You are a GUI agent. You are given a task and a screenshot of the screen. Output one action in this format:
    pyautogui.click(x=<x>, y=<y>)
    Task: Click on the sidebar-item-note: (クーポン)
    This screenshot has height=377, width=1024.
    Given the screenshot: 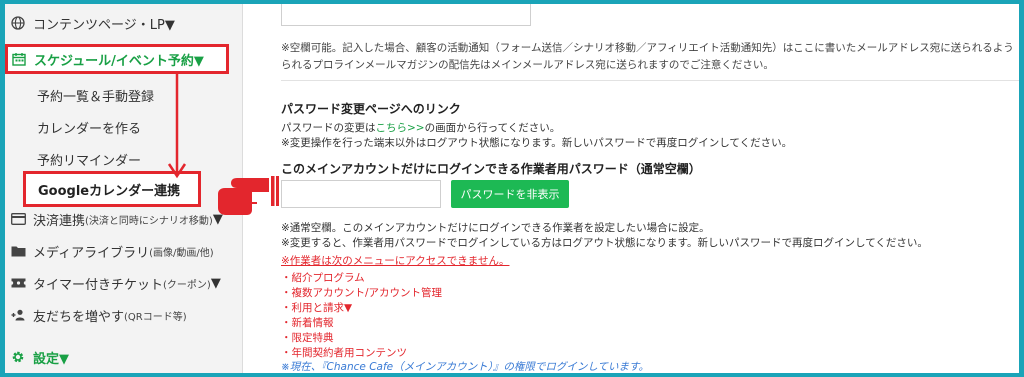 What is the action you would take?
    pyautogui.click(x=187, y=285)
    